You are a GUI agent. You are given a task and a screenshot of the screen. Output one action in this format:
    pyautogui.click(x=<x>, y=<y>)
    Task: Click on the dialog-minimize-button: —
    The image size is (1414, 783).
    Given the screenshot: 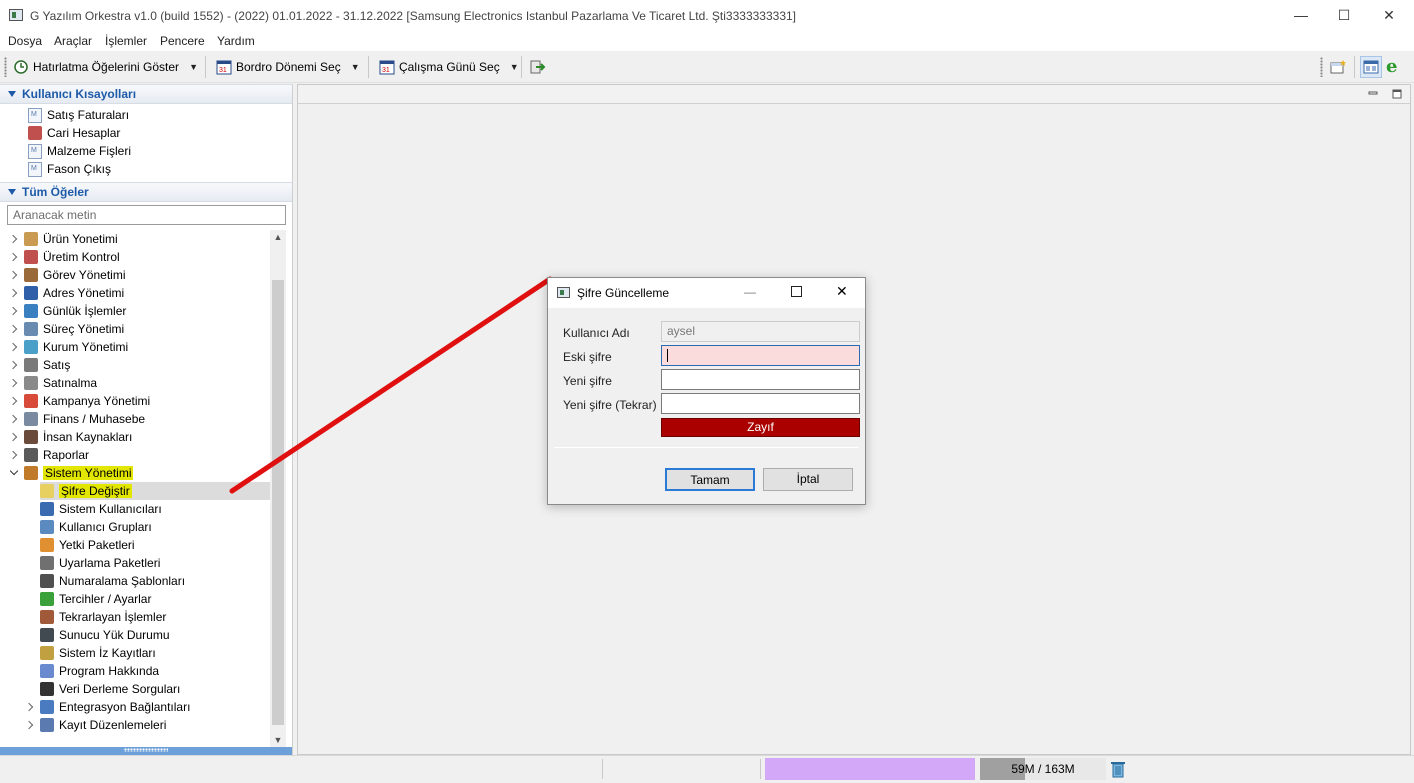 What is the action you would take?
    pyautogui.click(x=750, y=292)
    